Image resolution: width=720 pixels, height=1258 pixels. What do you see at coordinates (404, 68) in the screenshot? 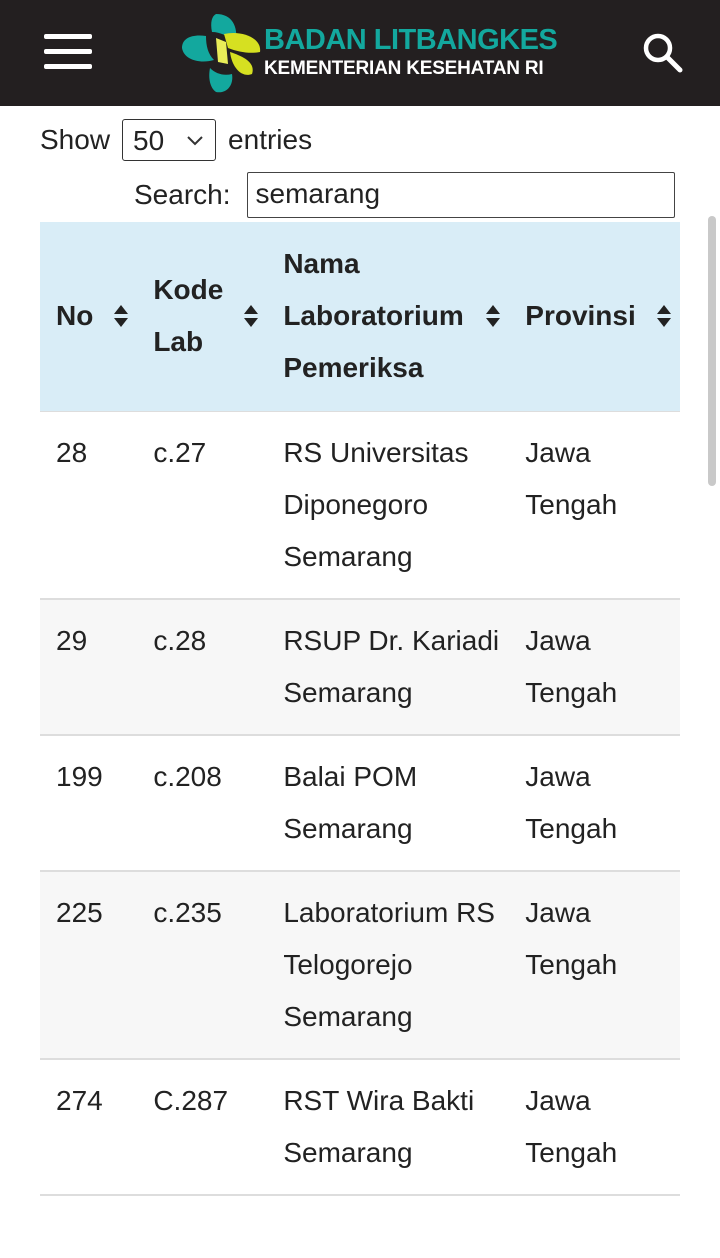
I see `logo-subtitle: KEMENTERIAN KESEHATAN RI` at bounding box center [404, 68].